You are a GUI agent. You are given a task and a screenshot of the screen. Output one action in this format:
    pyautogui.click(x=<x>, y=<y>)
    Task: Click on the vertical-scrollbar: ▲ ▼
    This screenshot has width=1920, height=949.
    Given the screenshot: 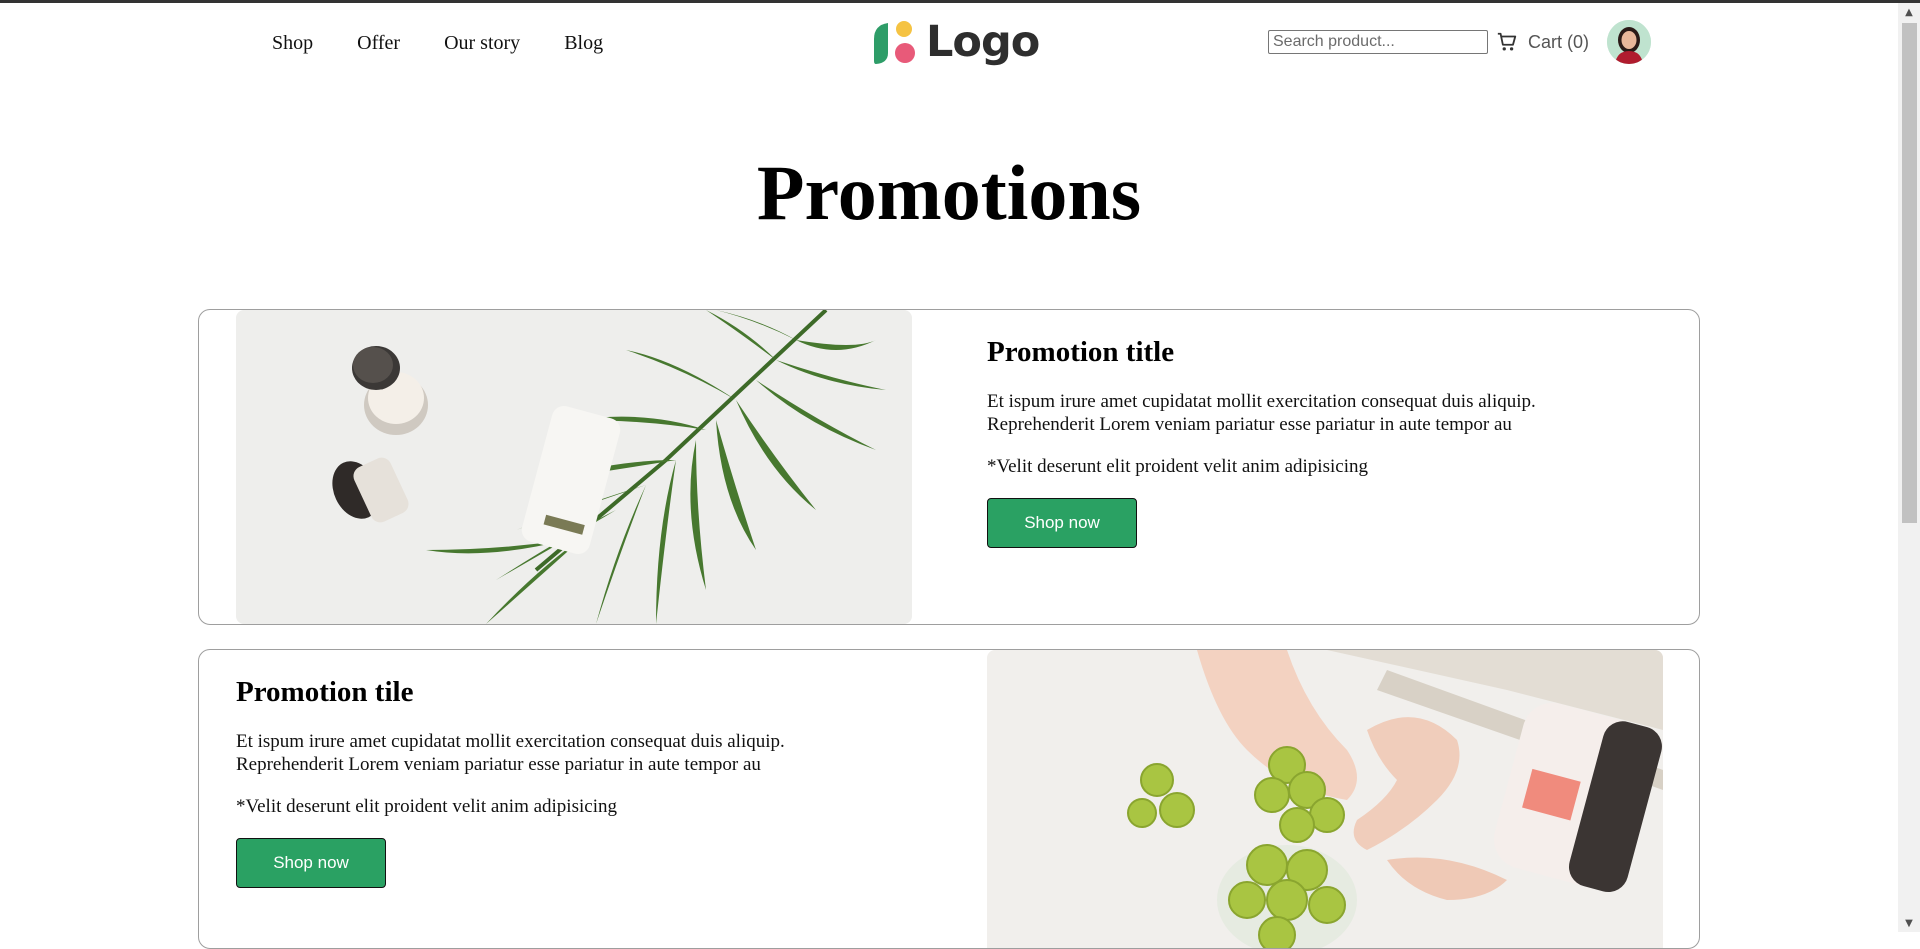 What is the action you would take?
    pyautogui.click(x=1909, y=467)
    